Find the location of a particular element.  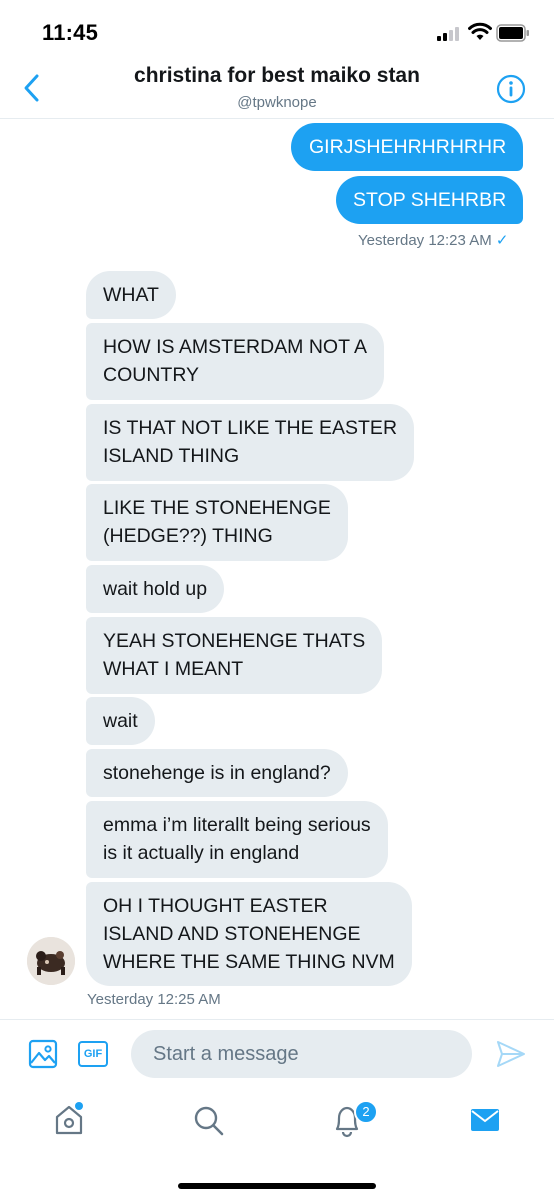

gif-label: GIF is located at coordinates (93, 1054).